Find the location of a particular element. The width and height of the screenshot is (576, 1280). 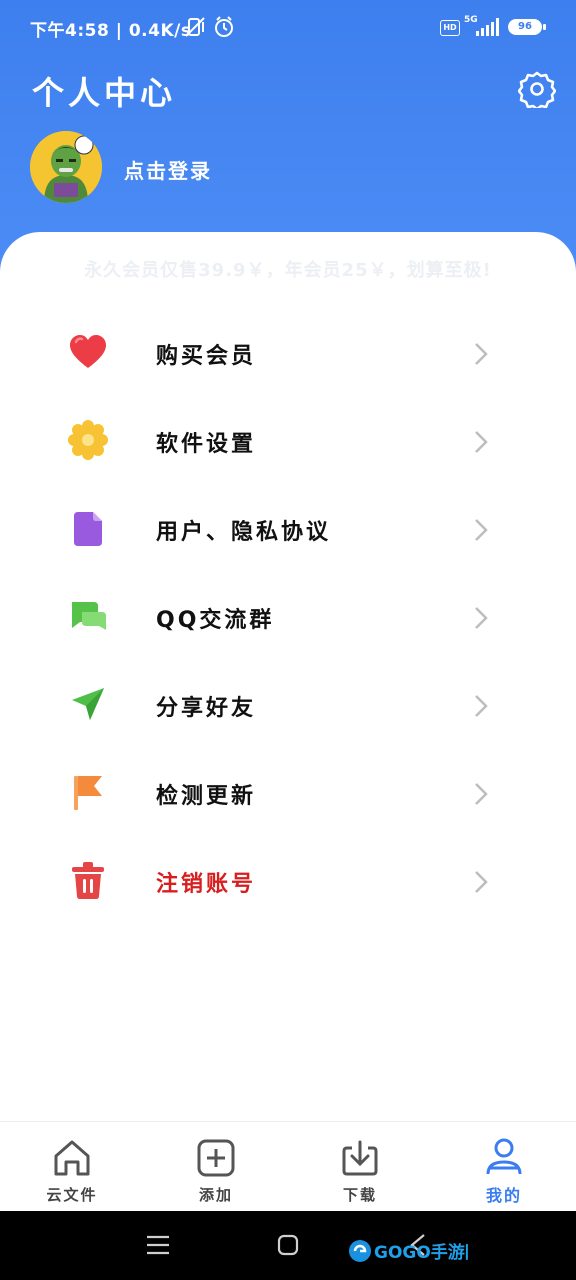

home-icon is located at coordinates (72, 1158).